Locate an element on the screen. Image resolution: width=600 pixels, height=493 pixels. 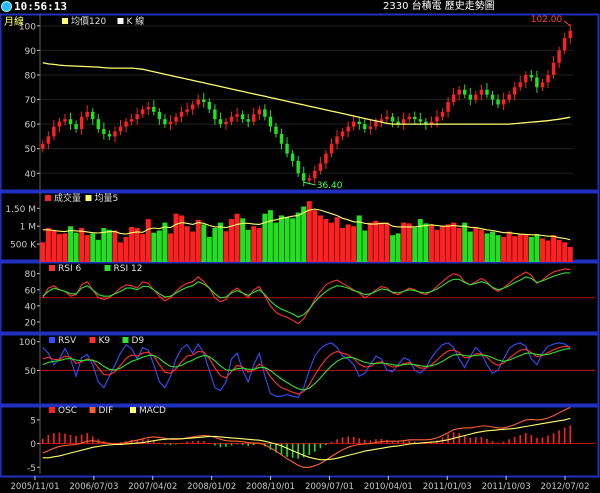
legend-label: K 線 is located at coordinates (136, 21).